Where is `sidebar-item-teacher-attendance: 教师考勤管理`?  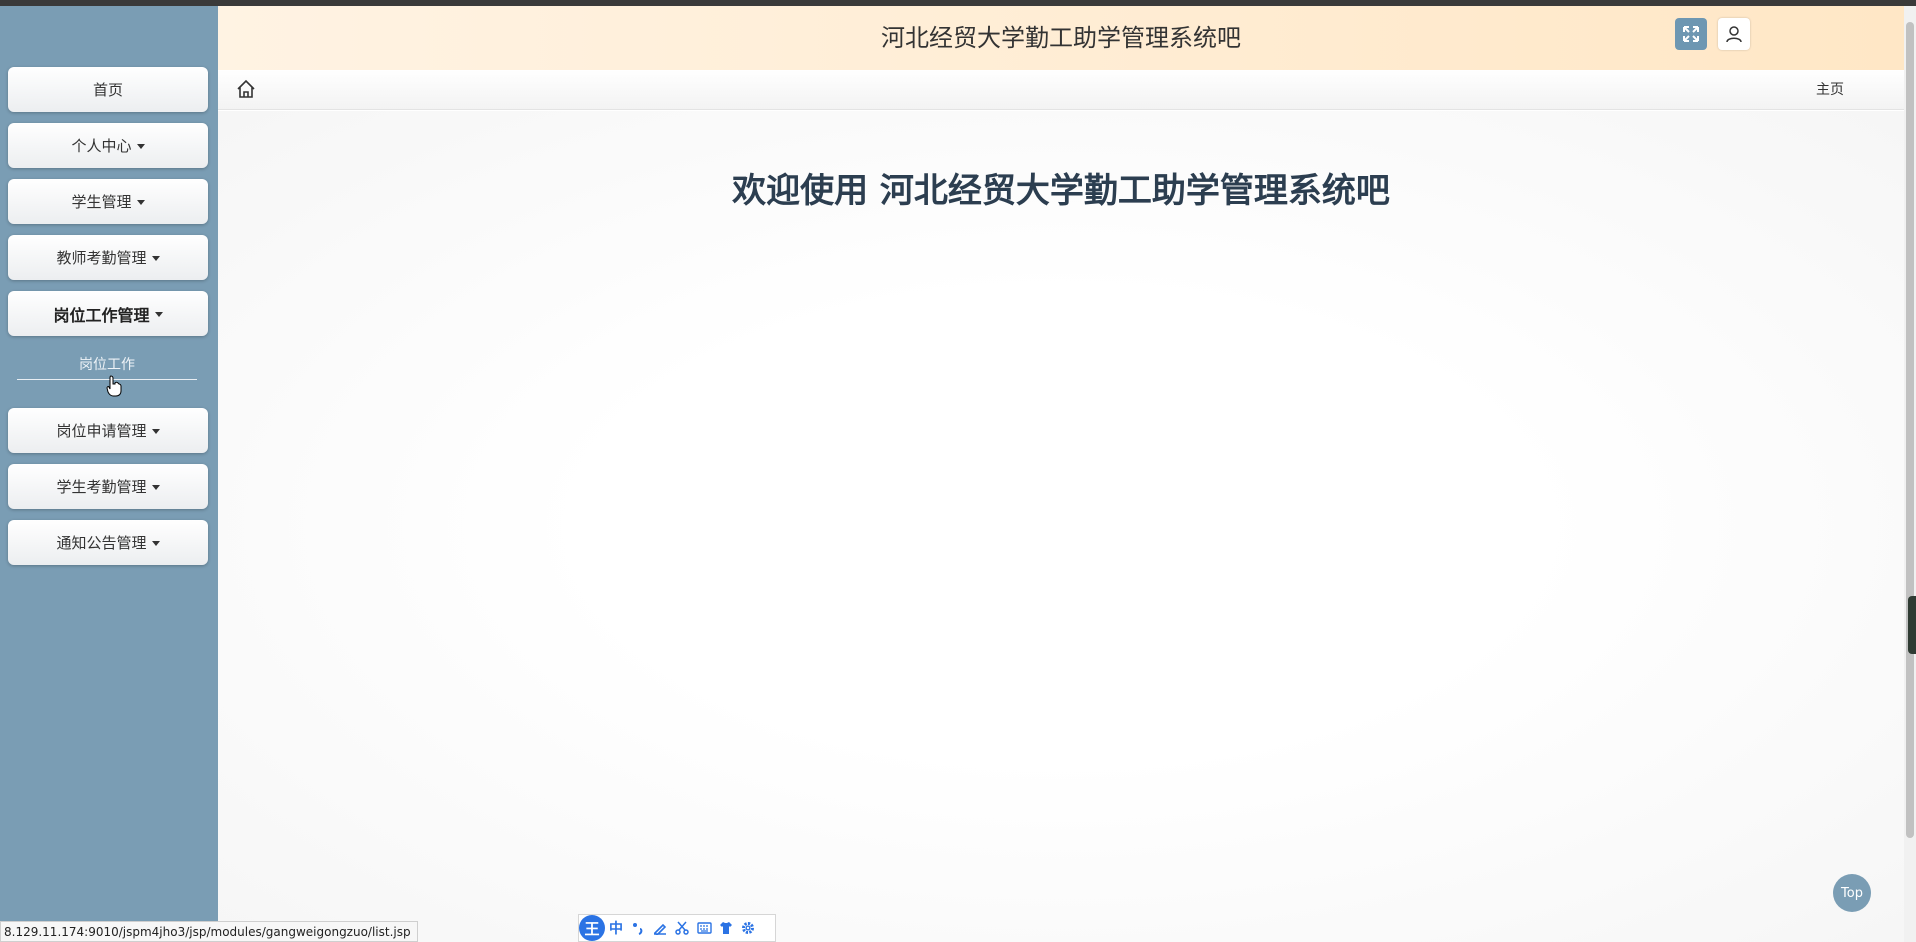 sidebar-item-teacher-attendance: 教师考勤管理 is located at coordinates (108, 257).